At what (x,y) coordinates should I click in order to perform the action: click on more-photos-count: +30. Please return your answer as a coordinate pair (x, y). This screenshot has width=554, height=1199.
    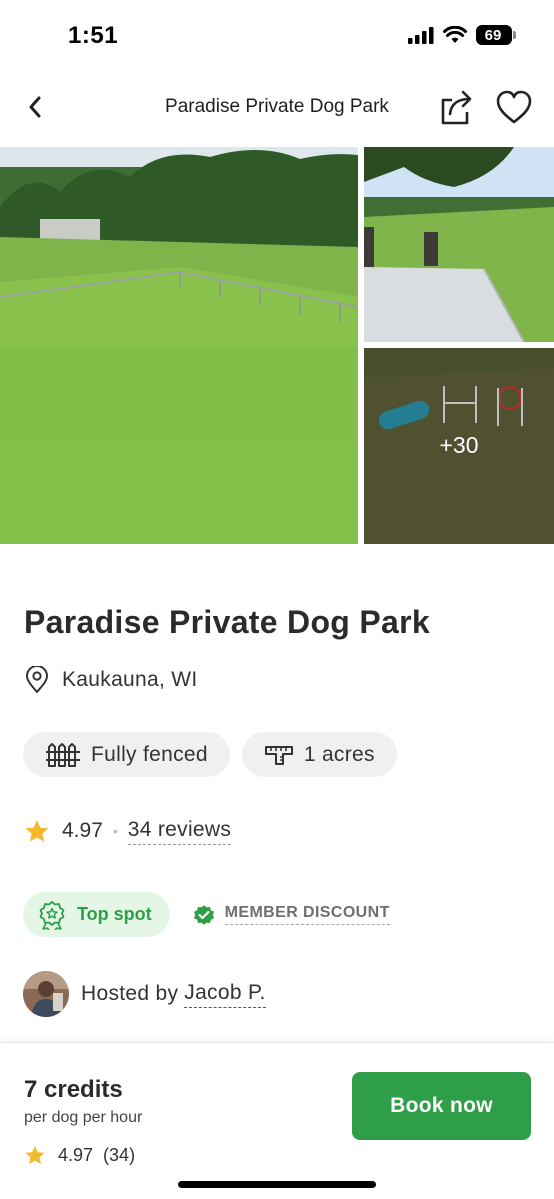
    Looking at the image, I should click on (459, 445).